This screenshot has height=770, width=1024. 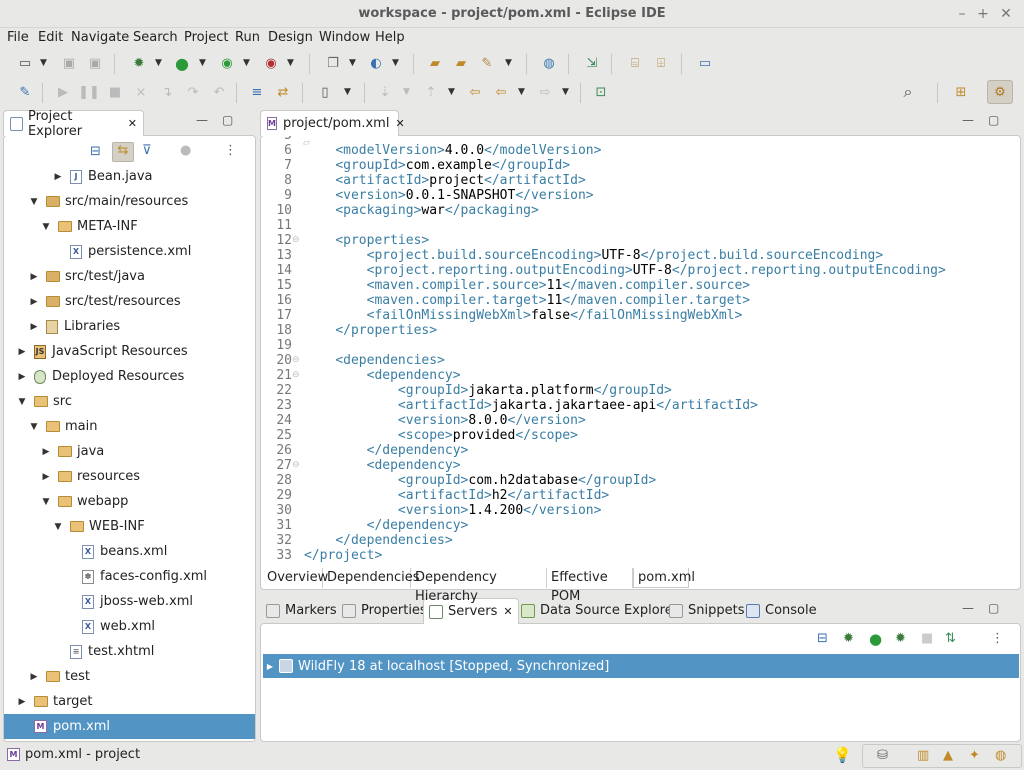 What do you see at coordinates (927, 638) in the screenshot?
I see `stop-server-icon: ■` at bounding box center [927, 638].